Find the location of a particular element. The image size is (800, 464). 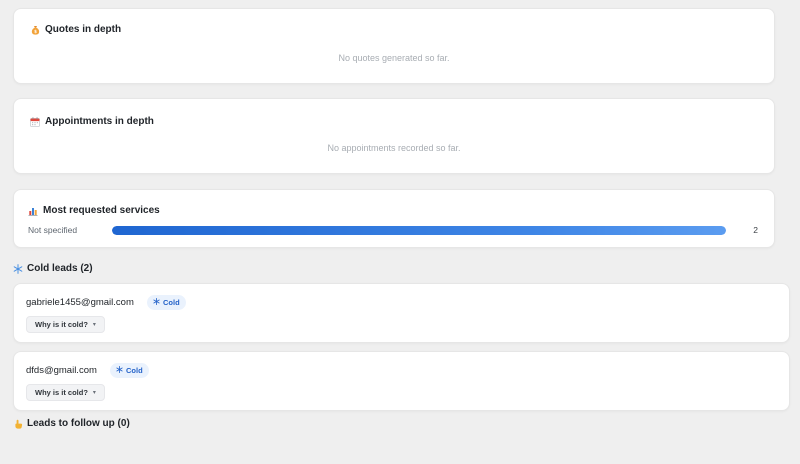

lead-email: dfds@gmail.com is located at coordinates (61, 370).